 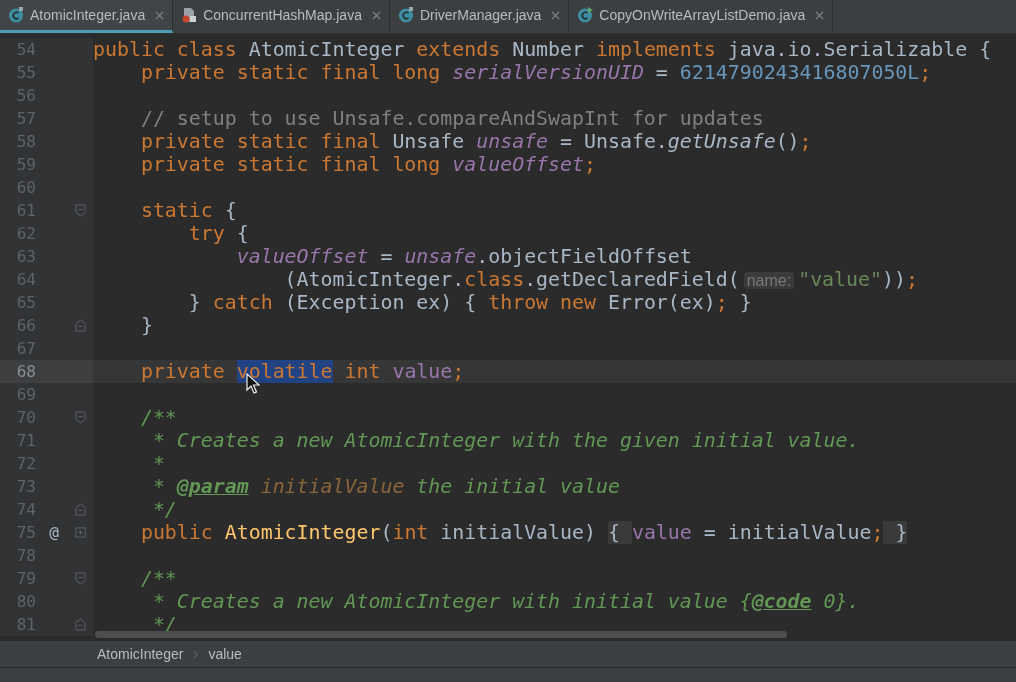 What do you see at coordinates (523, 532) in the screenshot?
I see `code-line: public AtomicInteger(int initialValue) { value = initialValue; }` at bounding box center [523, 532].